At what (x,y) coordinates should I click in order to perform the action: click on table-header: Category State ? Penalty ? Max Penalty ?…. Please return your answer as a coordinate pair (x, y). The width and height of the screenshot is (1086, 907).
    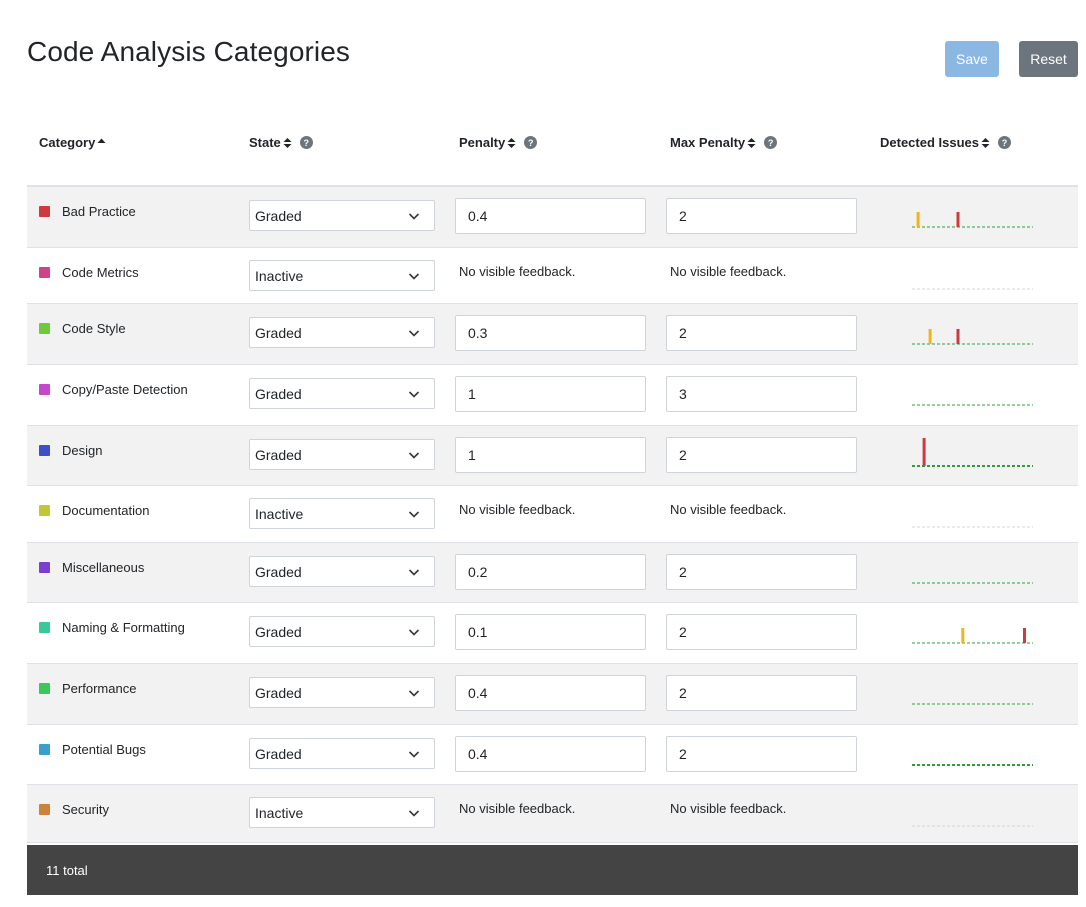
    Looking at the image, I should click on (552, 148).